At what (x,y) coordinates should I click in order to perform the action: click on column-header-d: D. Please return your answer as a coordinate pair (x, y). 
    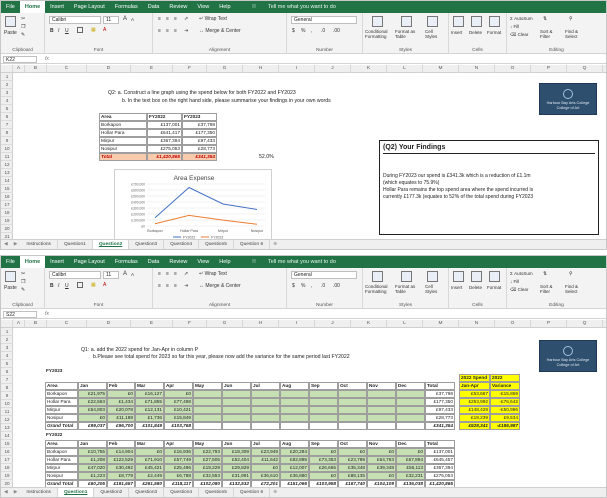
    Looking at the image, I should click on (109, 69).